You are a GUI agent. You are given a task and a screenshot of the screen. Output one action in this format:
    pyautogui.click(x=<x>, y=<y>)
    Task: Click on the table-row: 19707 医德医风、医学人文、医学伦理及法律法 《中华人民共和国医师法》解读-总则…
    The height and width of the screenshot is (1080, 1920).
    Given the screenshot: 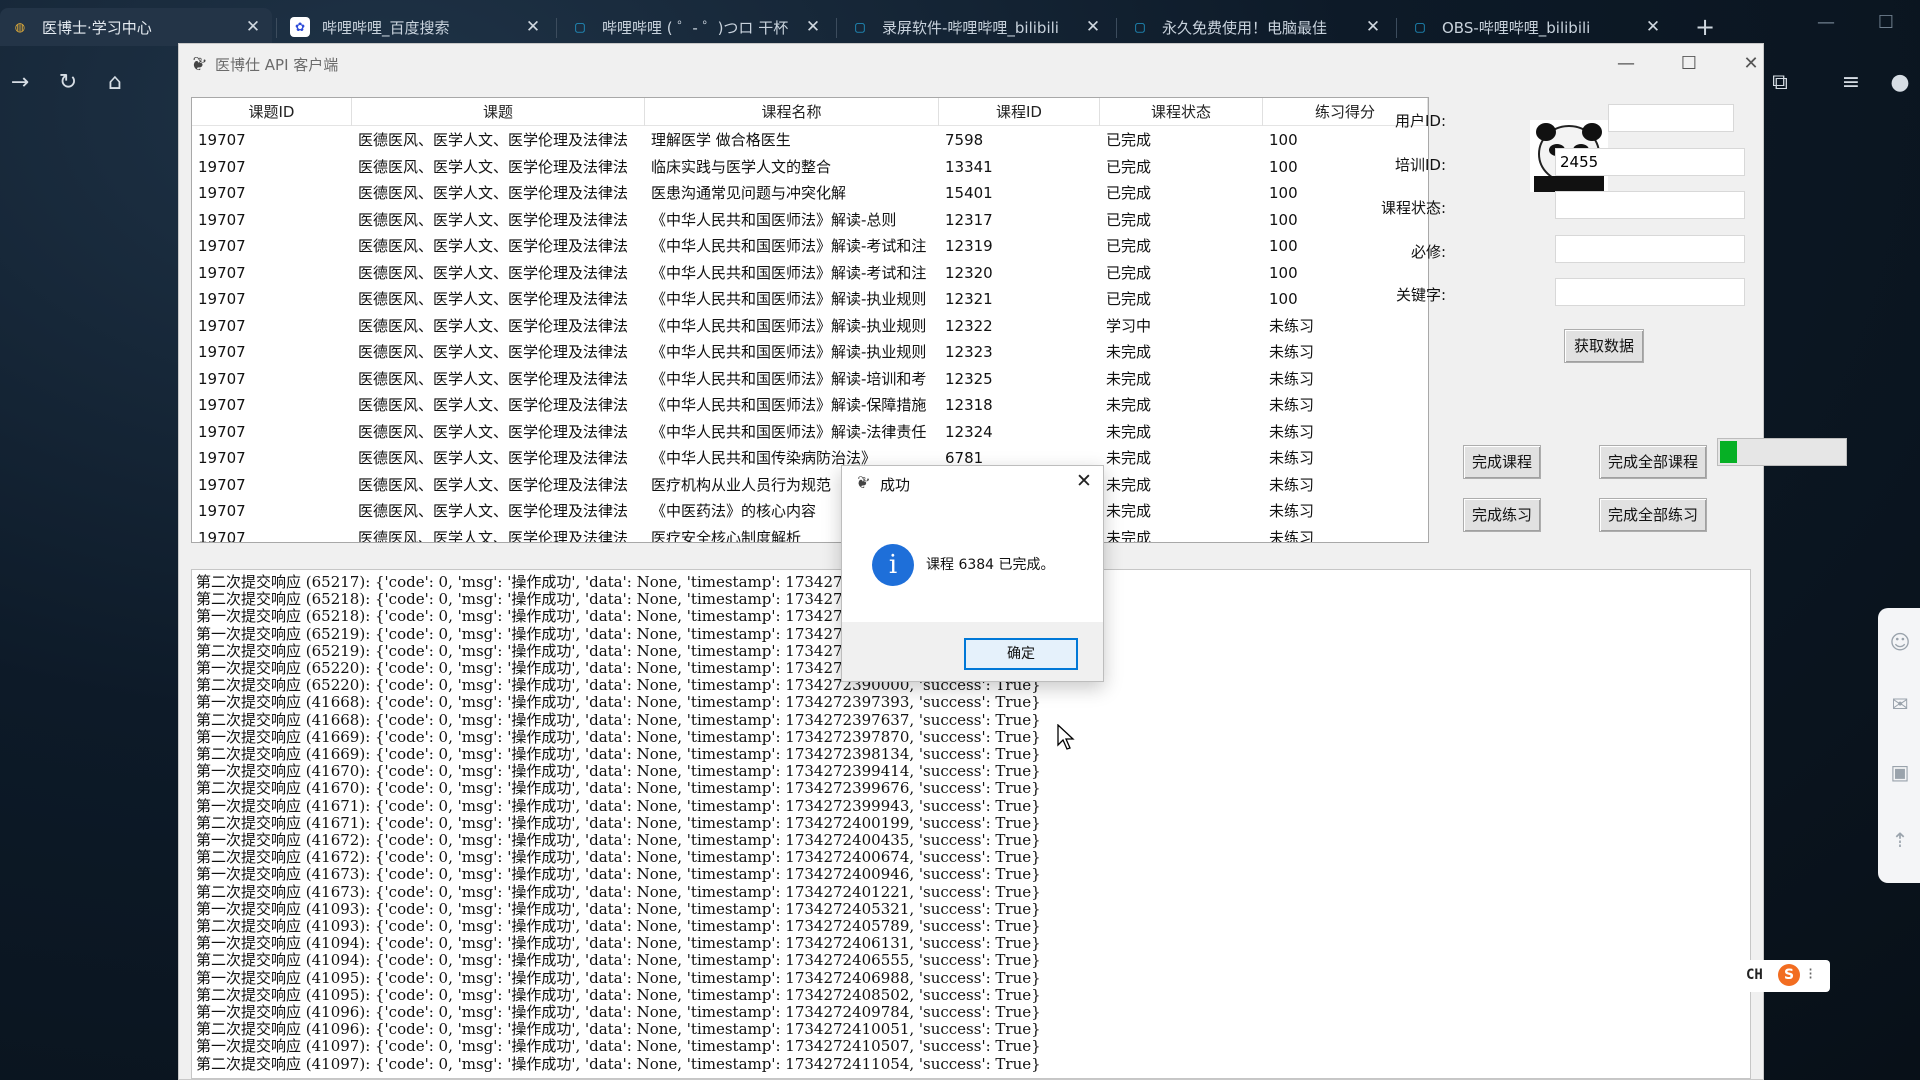 What is the action you would take?
    pyautogui.click(x=810, y=220)
    